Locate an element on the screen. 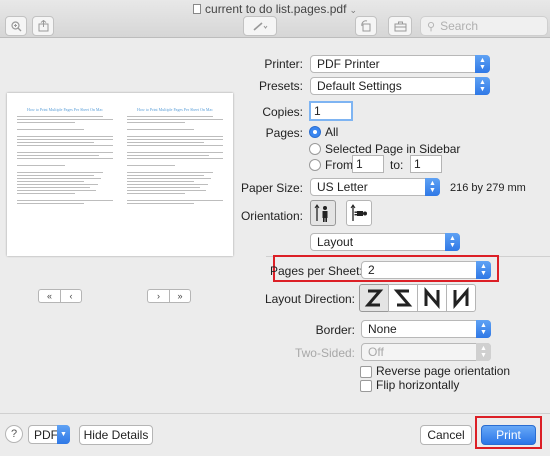 This screenshot has width=550, height=456. pages-per-sheet-label: Pages per Sheet: is located at coordinates (316, 271).